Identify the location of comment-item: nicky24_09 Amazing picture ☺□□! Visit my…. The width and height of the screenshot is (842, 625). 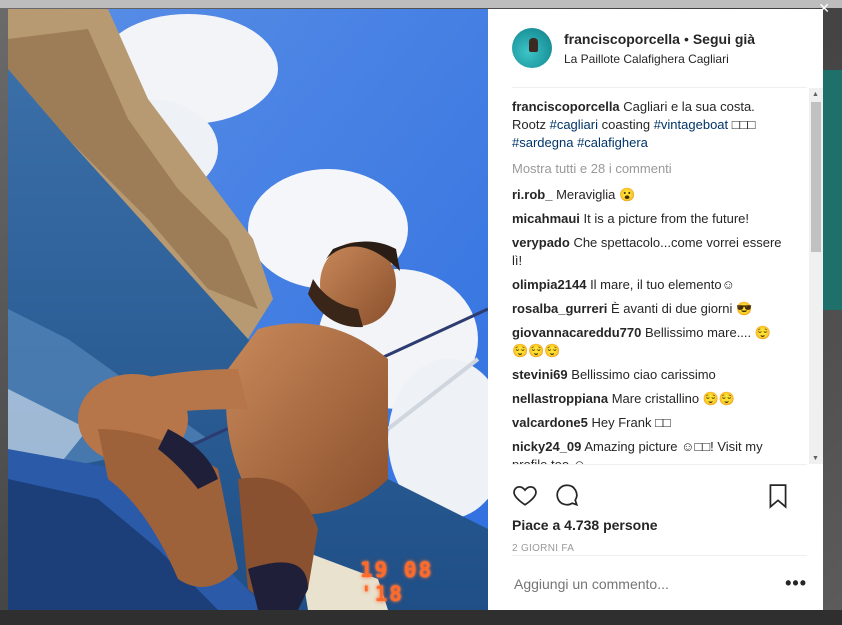
(649, 451).